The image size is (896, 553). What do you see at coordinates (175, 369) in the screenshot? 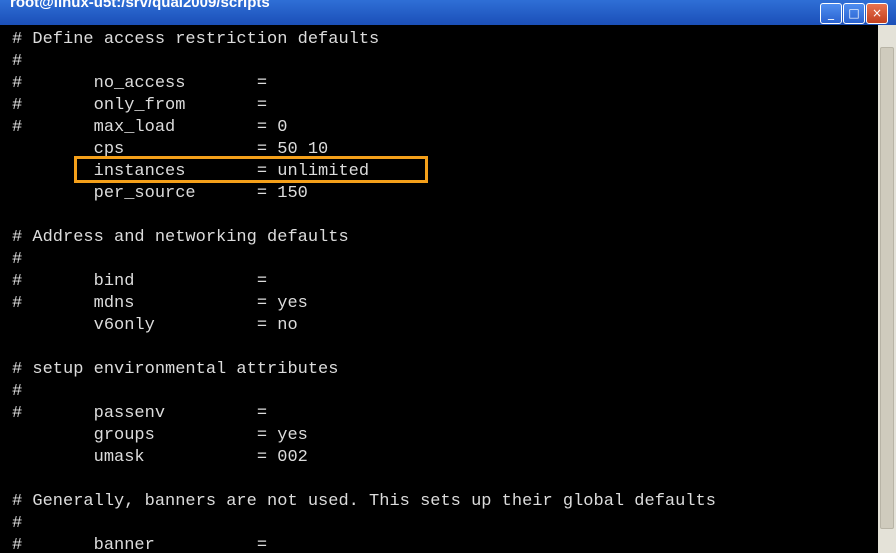
I see `terminal-line: # setup environmental attributes` at bounding box center [175, 369].